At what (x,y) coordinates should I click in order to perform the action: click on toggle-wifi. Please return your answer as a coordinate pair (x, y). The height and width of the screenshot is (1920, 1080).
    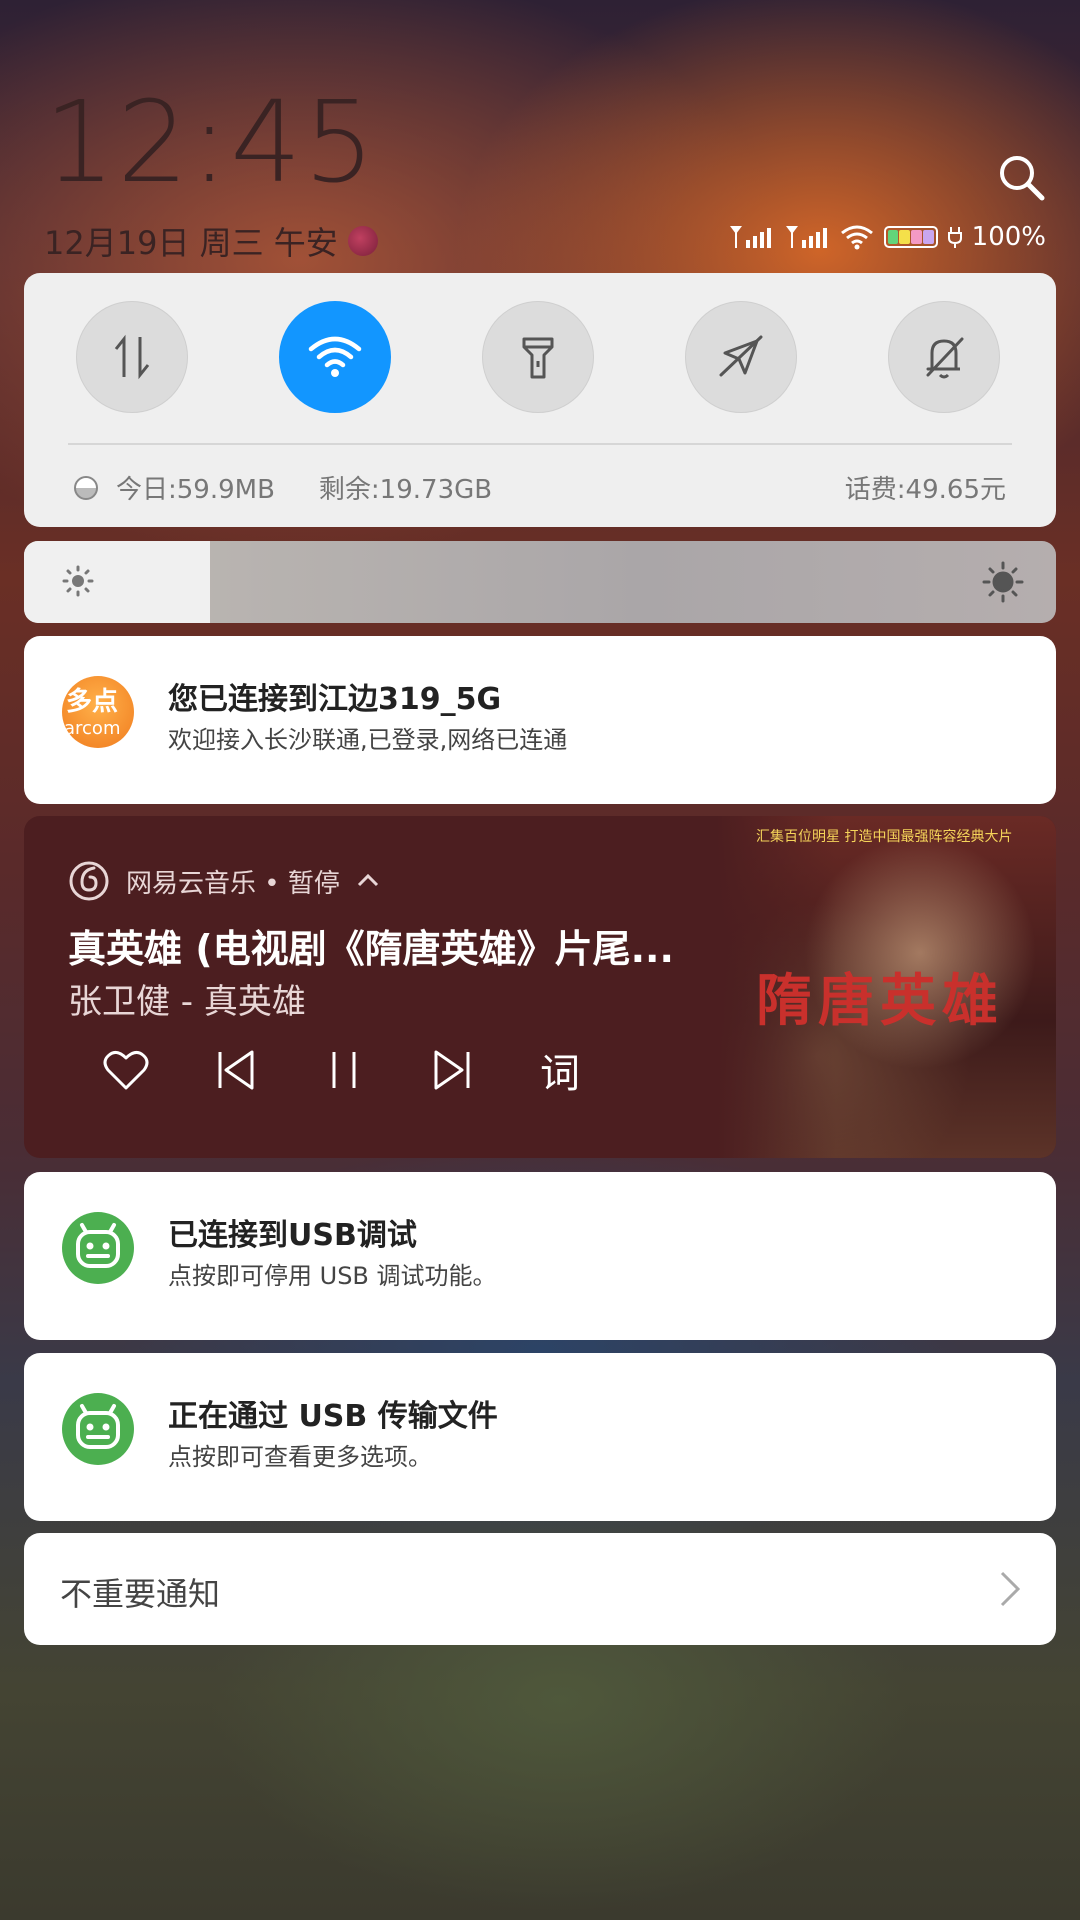
    Looking at the image, I should click on (335, 357).